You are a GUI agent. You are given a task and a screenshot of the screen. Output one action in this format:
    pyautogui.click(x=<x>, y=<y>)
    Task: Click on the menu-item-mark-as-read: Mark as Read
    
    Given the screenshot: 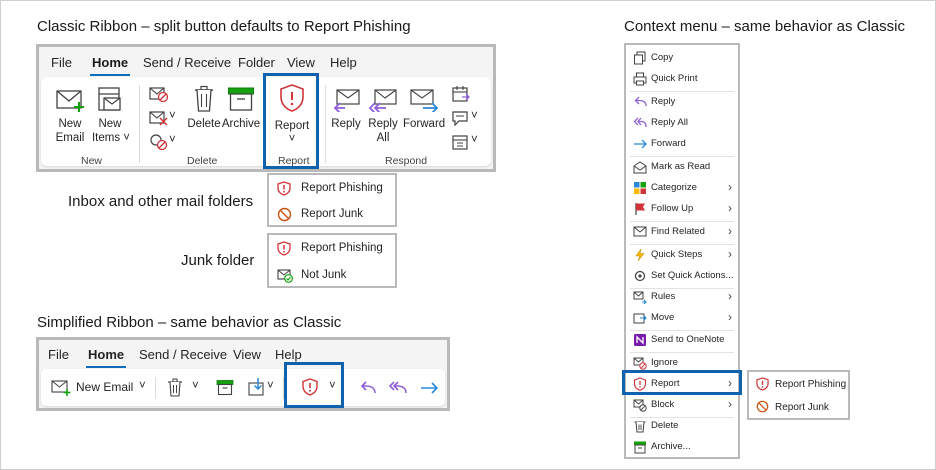 What is the action you would take?
    pyautogui.click(x=682, y=167)
    